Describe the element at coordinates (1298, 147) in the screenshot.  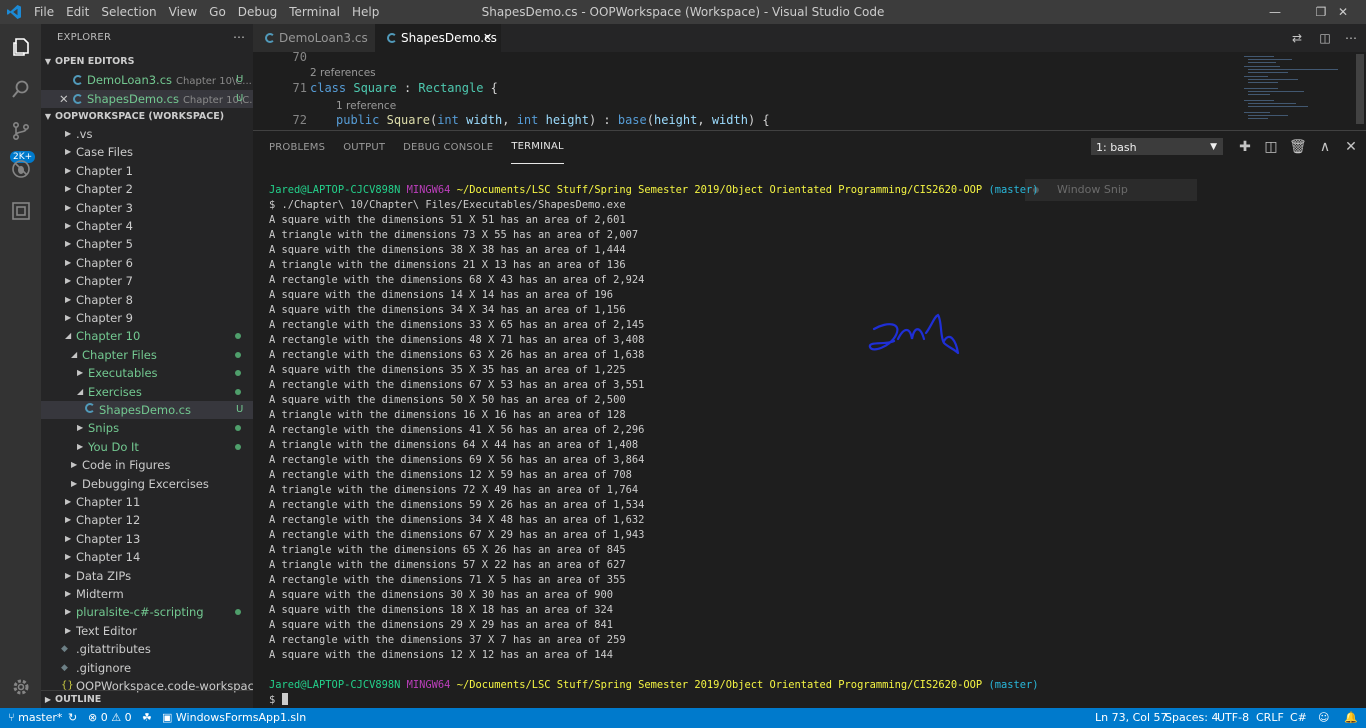
I see `kill-terminal-icon: 🗑` at that location.